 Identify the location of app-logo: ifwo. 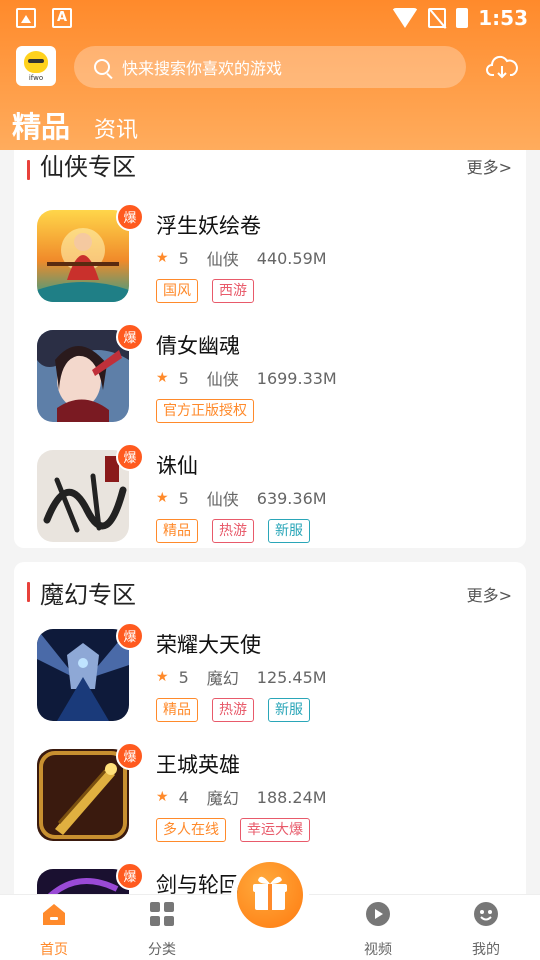
(36, 66).